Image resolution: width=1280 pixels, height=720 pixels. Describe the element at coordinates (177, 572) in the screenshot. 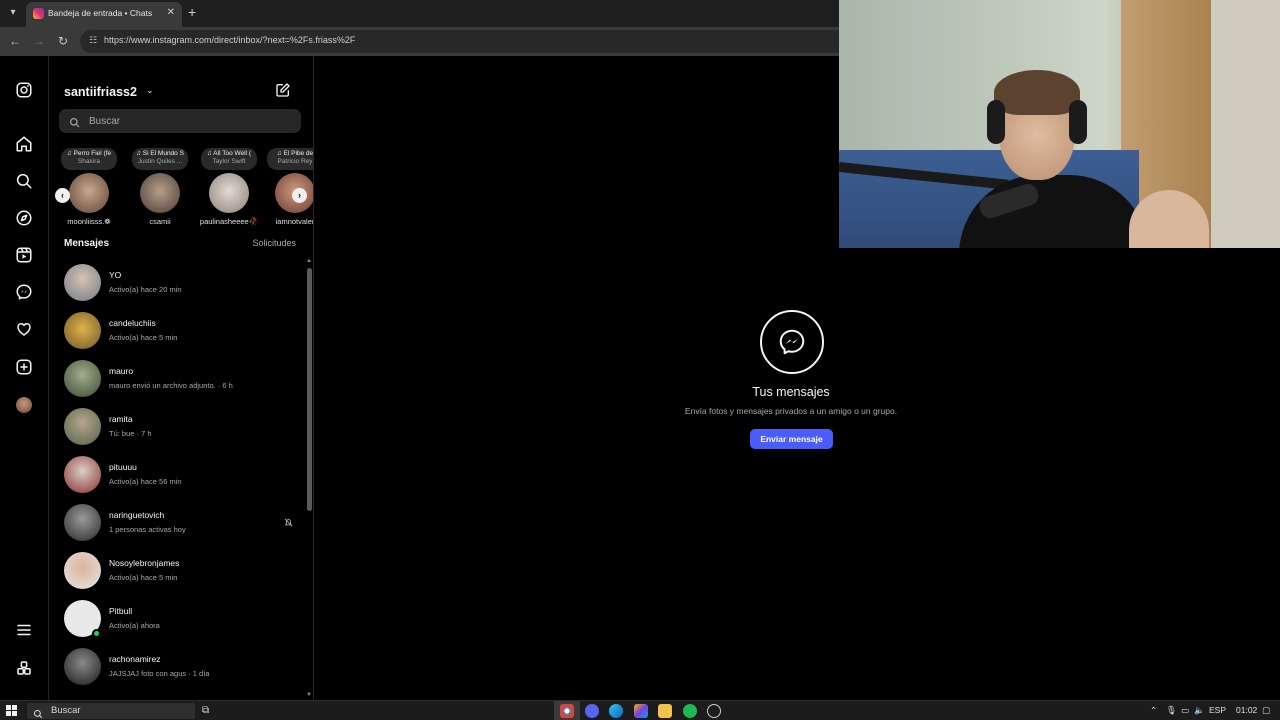

I see `conversation-row: Nosoylebronjames Activo(a) hace 5 min` at that location.